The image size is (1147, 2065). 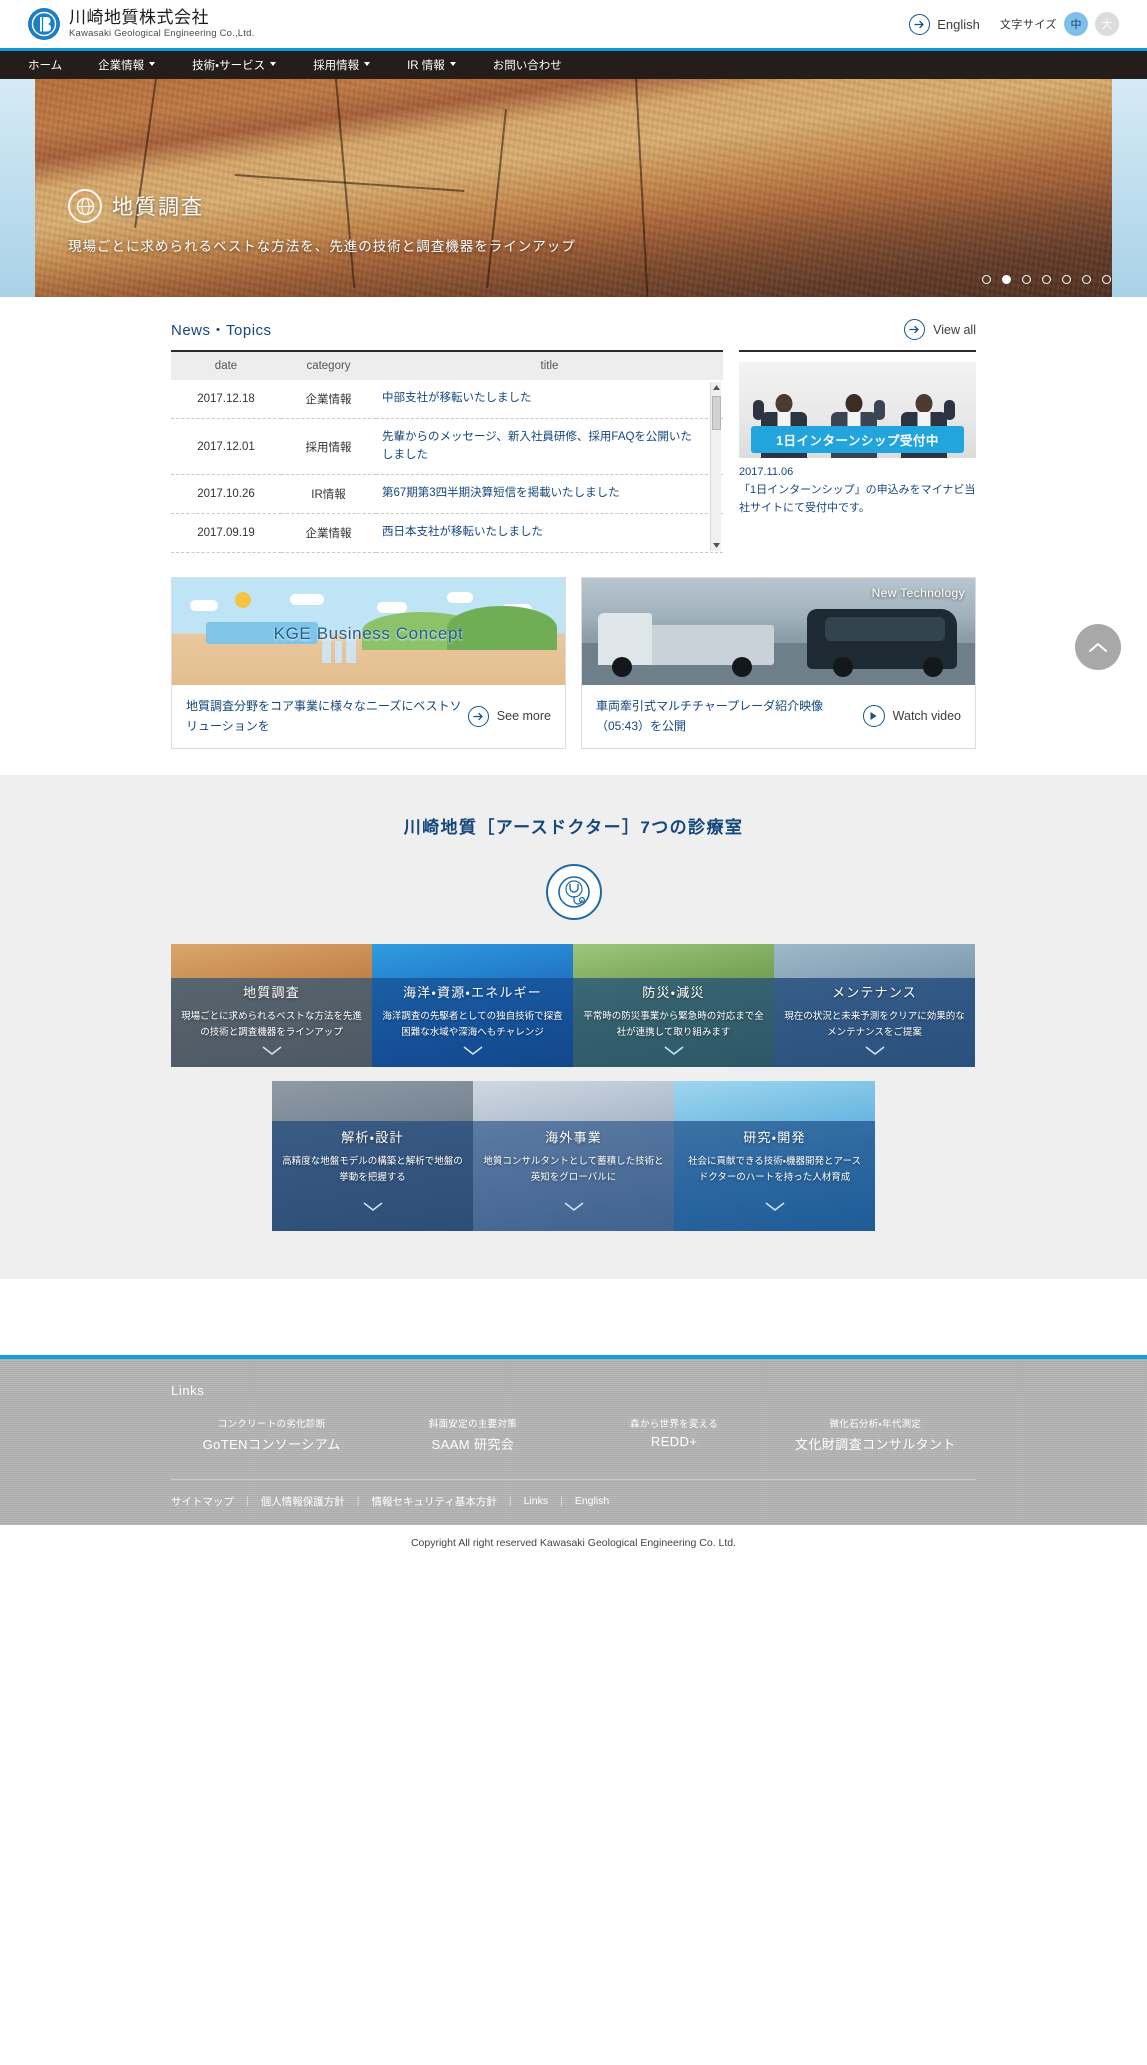 What do you see at coordinates (573, 1137) in the screenshot?
I see `service-tile-title: 海外事業` at bounding box center [573, 1137].